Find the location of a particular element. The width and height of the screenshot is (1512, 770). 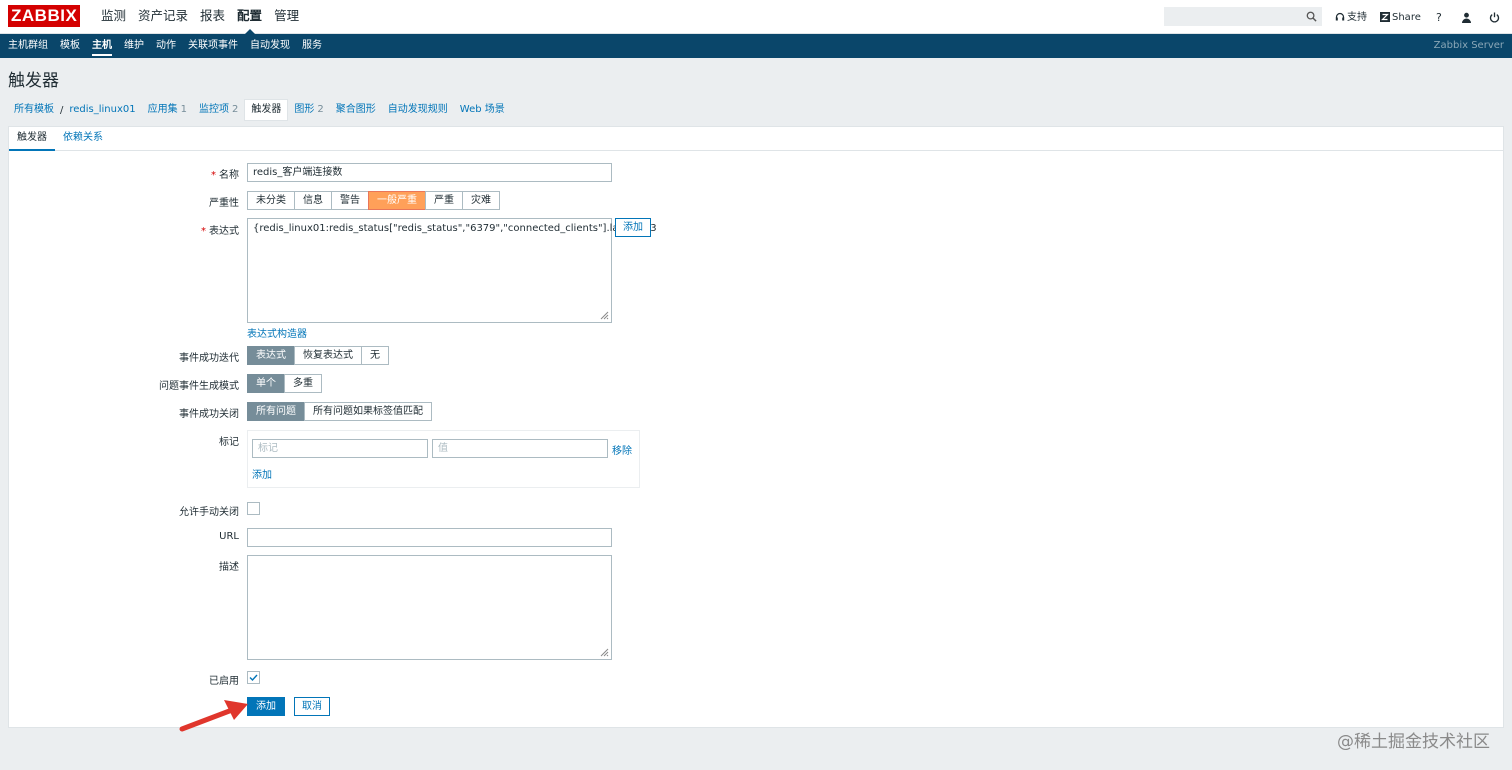

cancel-button: 取消 is located at coordinates (312, 706).